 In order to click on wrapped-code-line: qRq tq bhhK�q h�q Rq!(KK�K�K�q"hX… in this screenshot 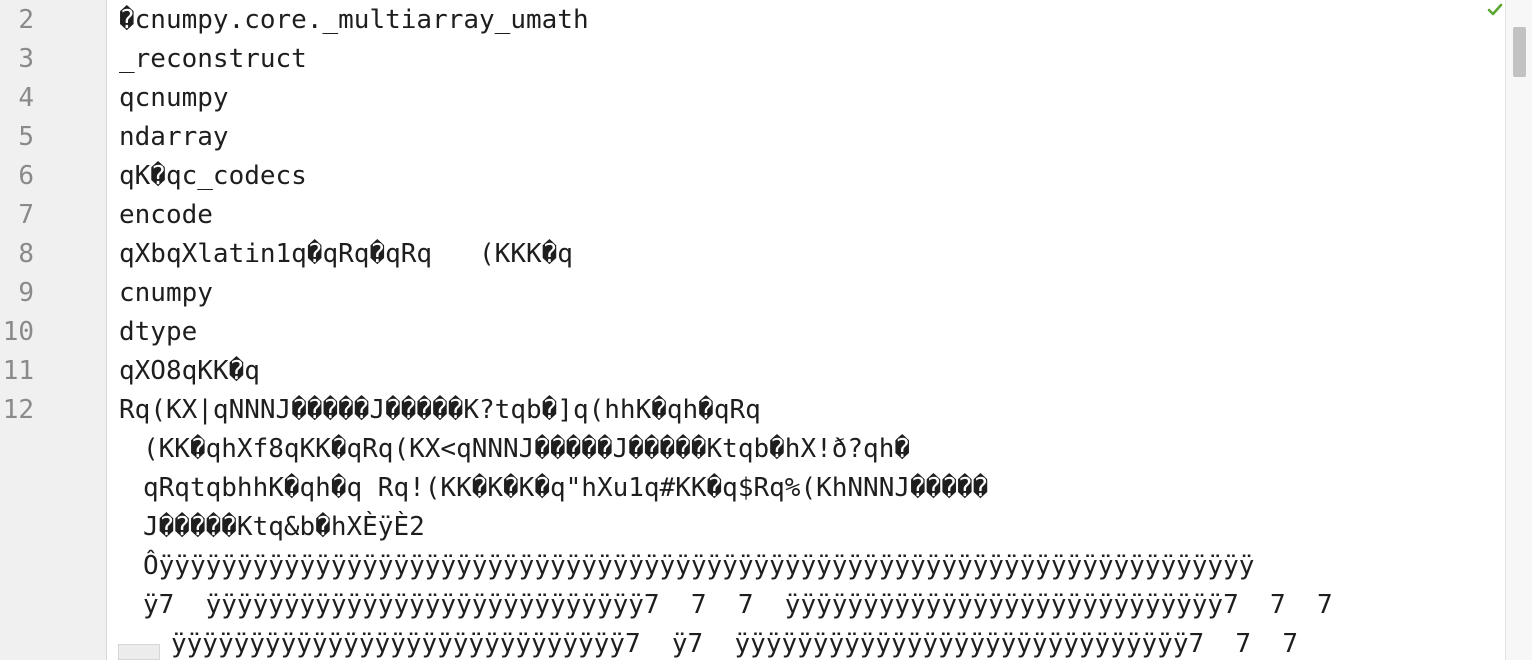, I will do `click(565, 488)`.